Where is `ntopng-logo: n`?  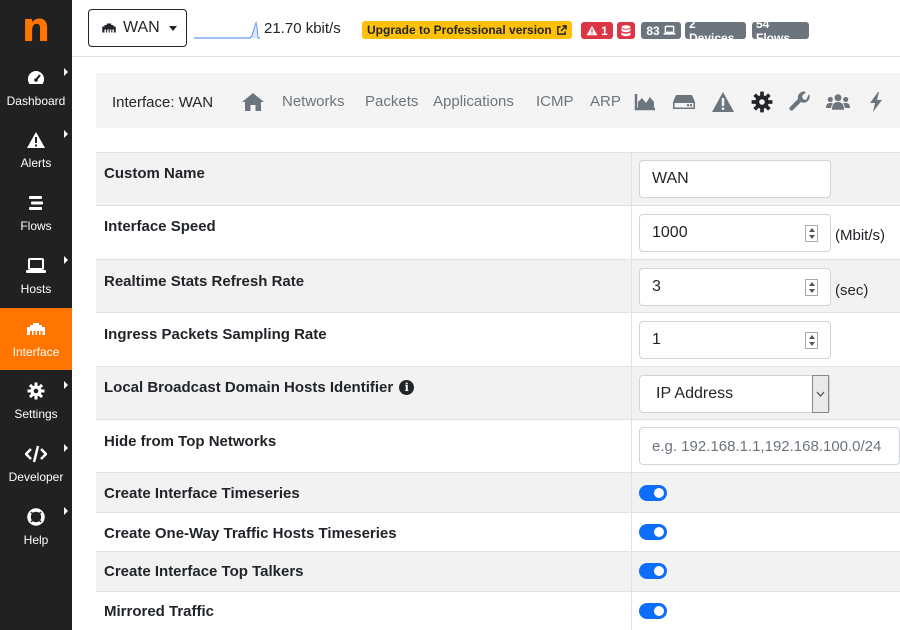
ntopng-logo: n is located at coordinates (36, 28).